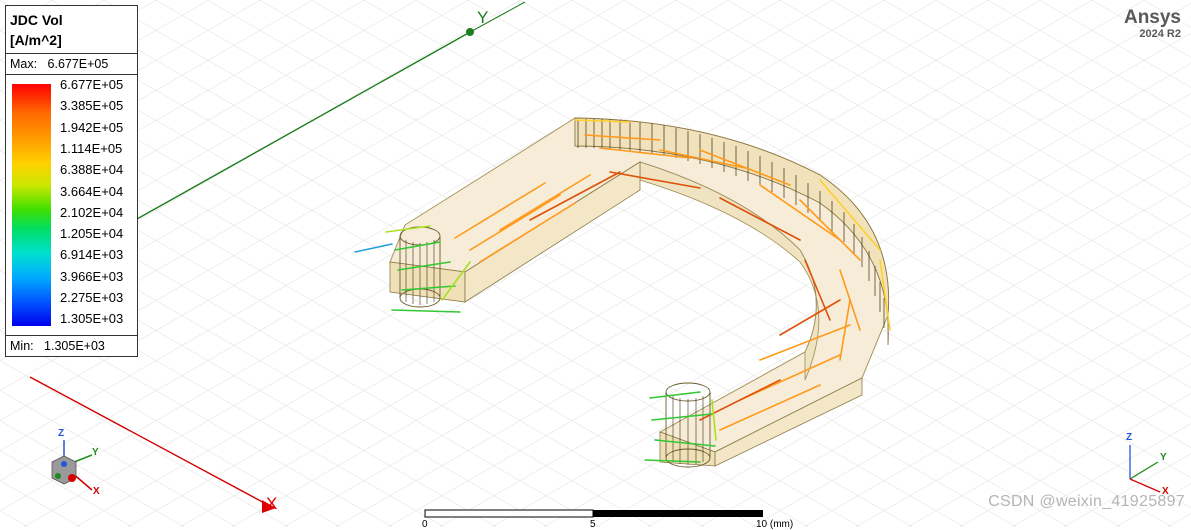 This screenshot has height=530, width=1191. I want to click on legend-min-value: 1.305E+03, so click(74, 346).